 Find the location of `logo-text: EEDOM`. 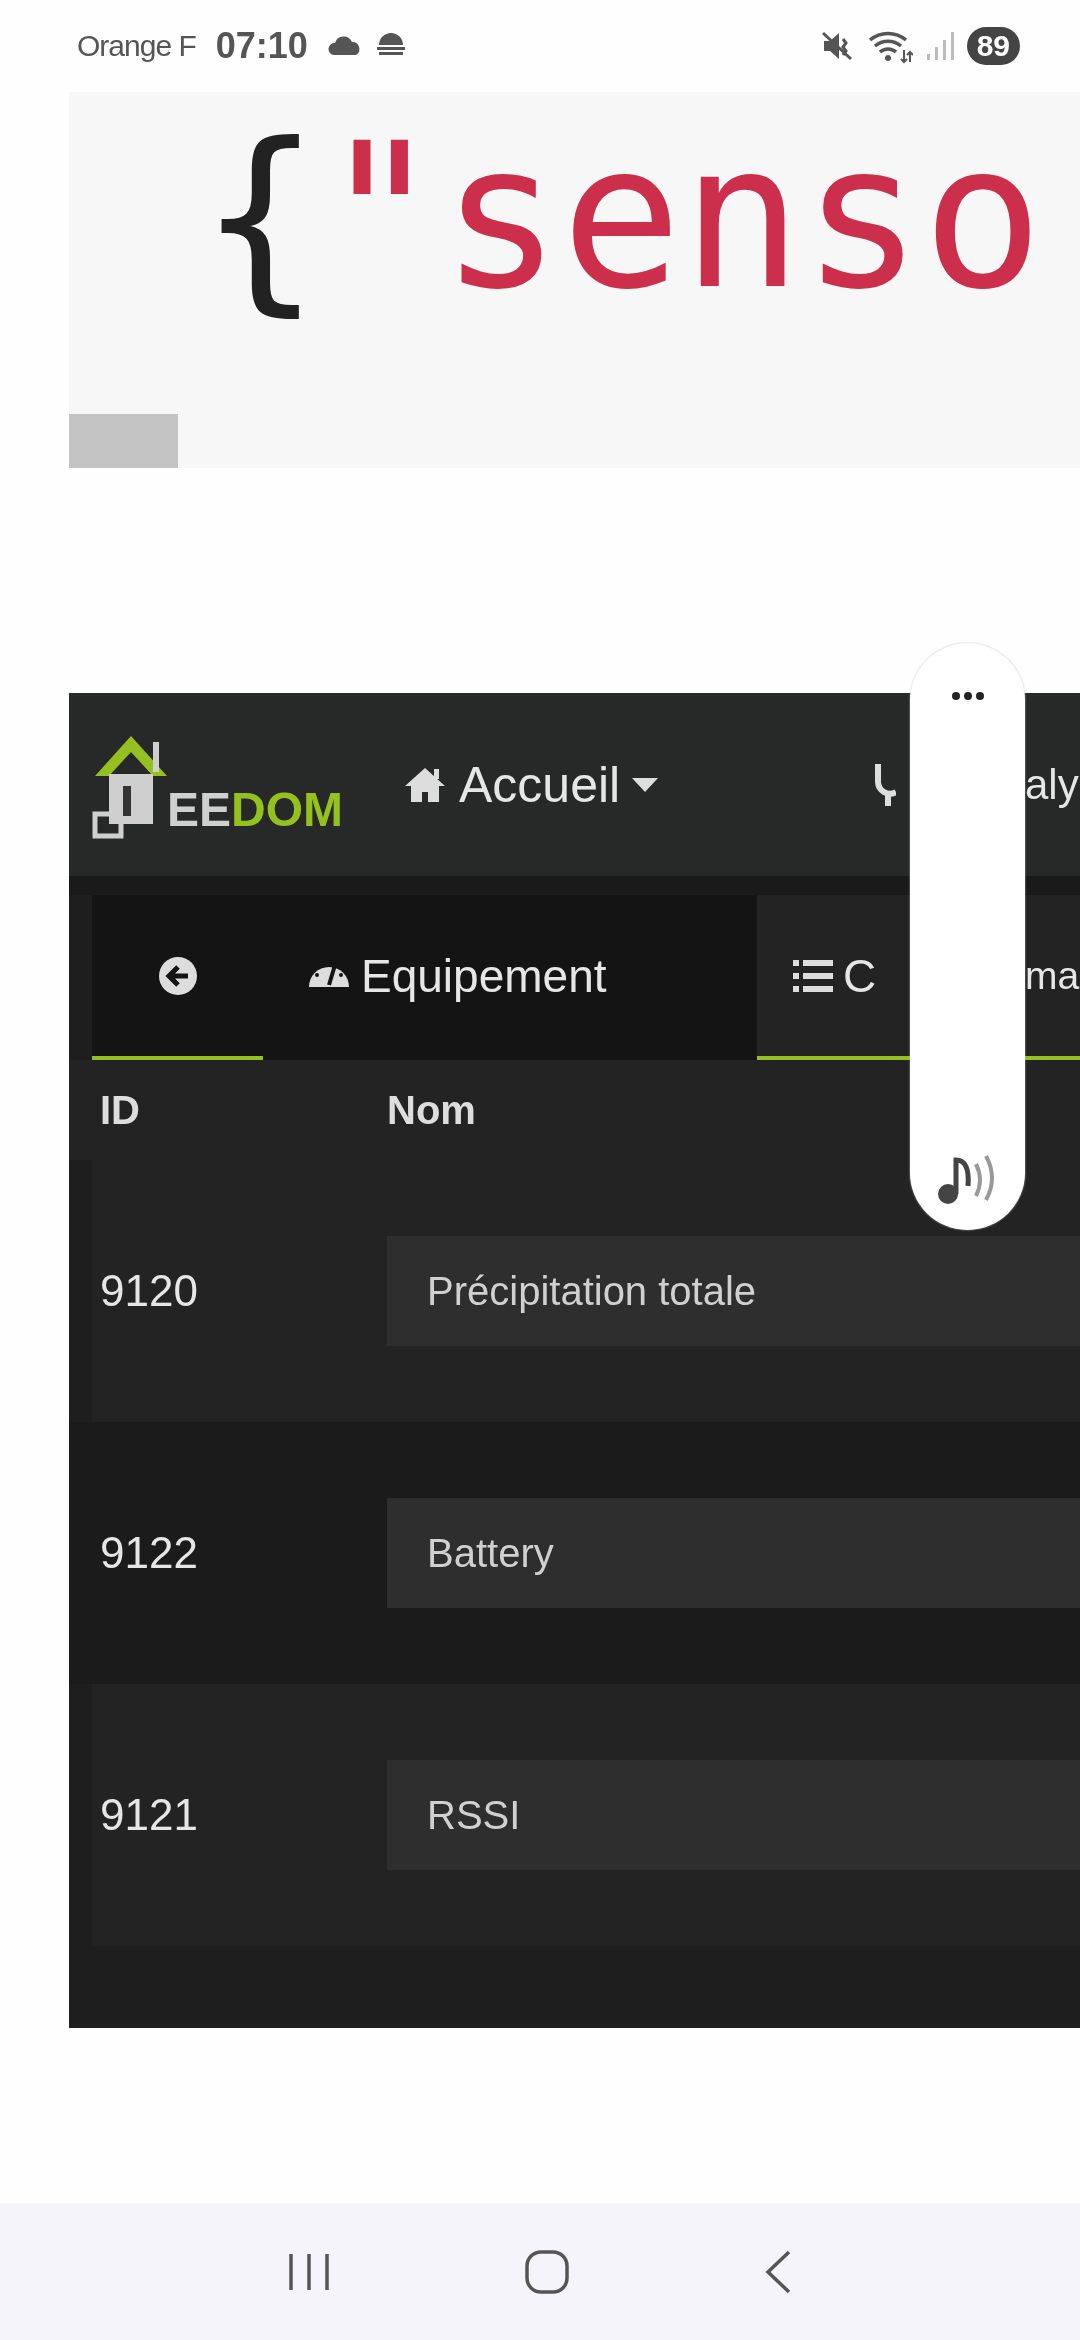

logo-text: EEDOM is located at coordinates (255, 809).